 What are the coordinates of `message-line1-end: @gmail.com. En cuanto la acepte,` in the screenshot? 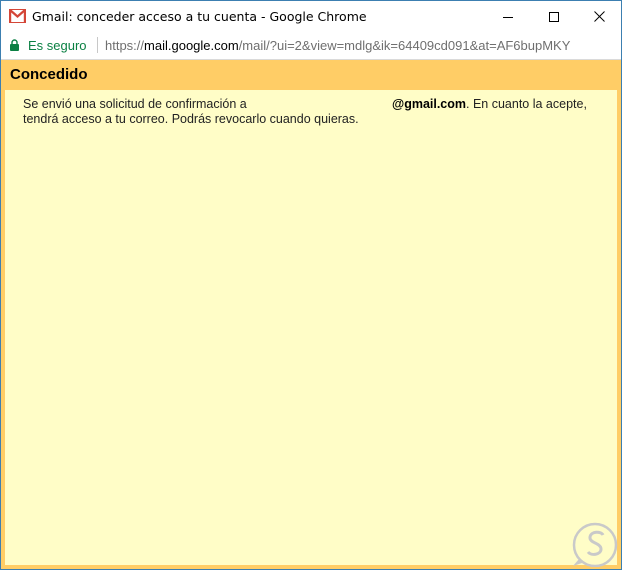 It's located at (489, 104).